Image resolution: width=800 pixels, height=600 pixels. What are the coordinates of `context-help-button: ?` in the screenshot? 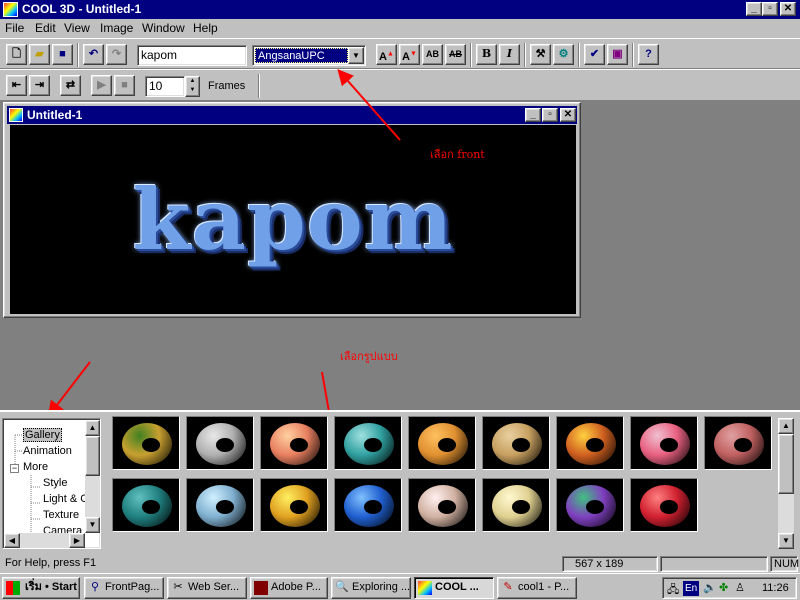 It's located at (648, 54).